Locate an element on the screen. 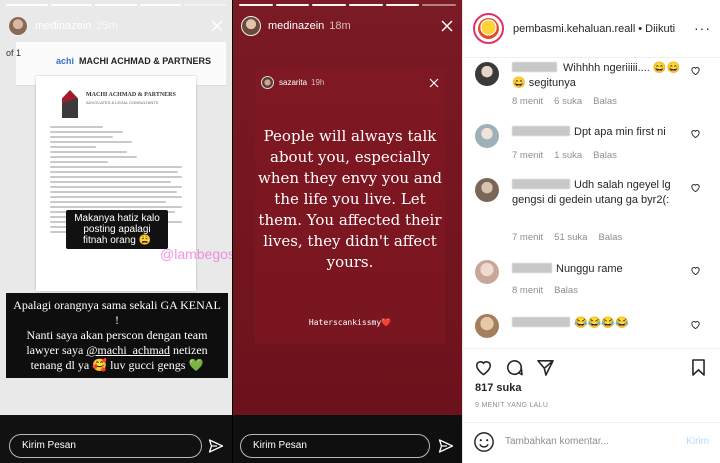 The width and height of the screenshot is (720, 463). follow-status-button: Diikuti is located at coordinates (660, 29).